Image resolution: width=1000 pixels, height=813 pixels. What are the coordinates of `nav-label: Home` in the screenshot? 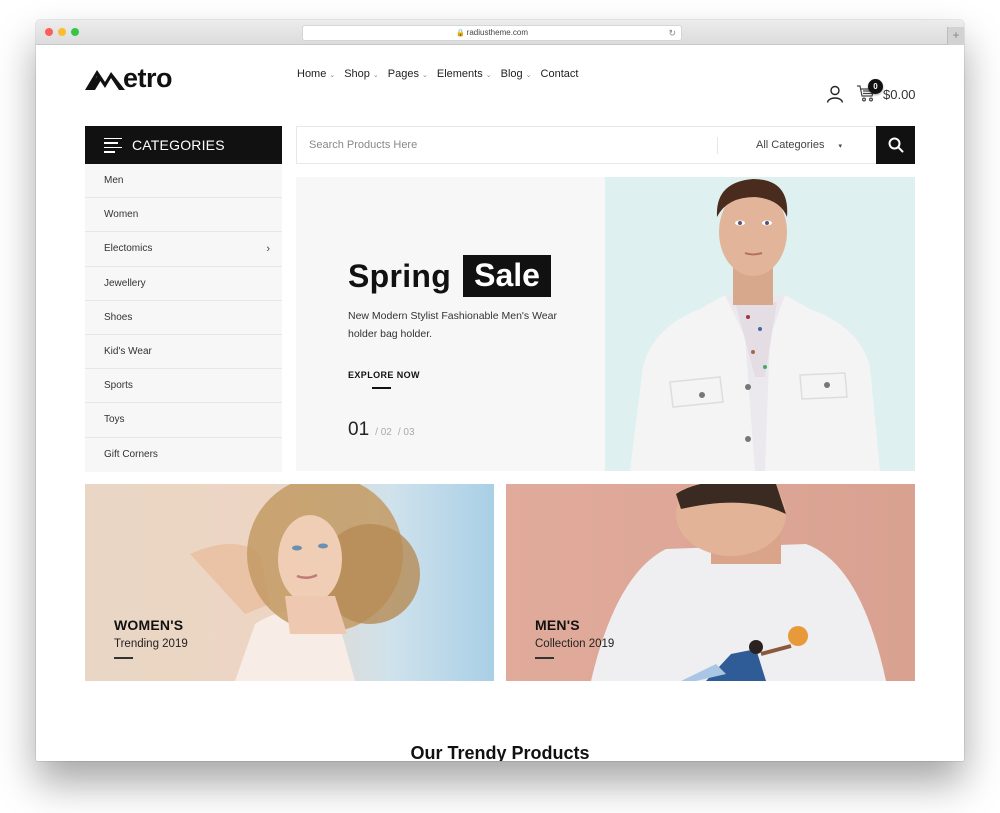 It's located at (312, 74).